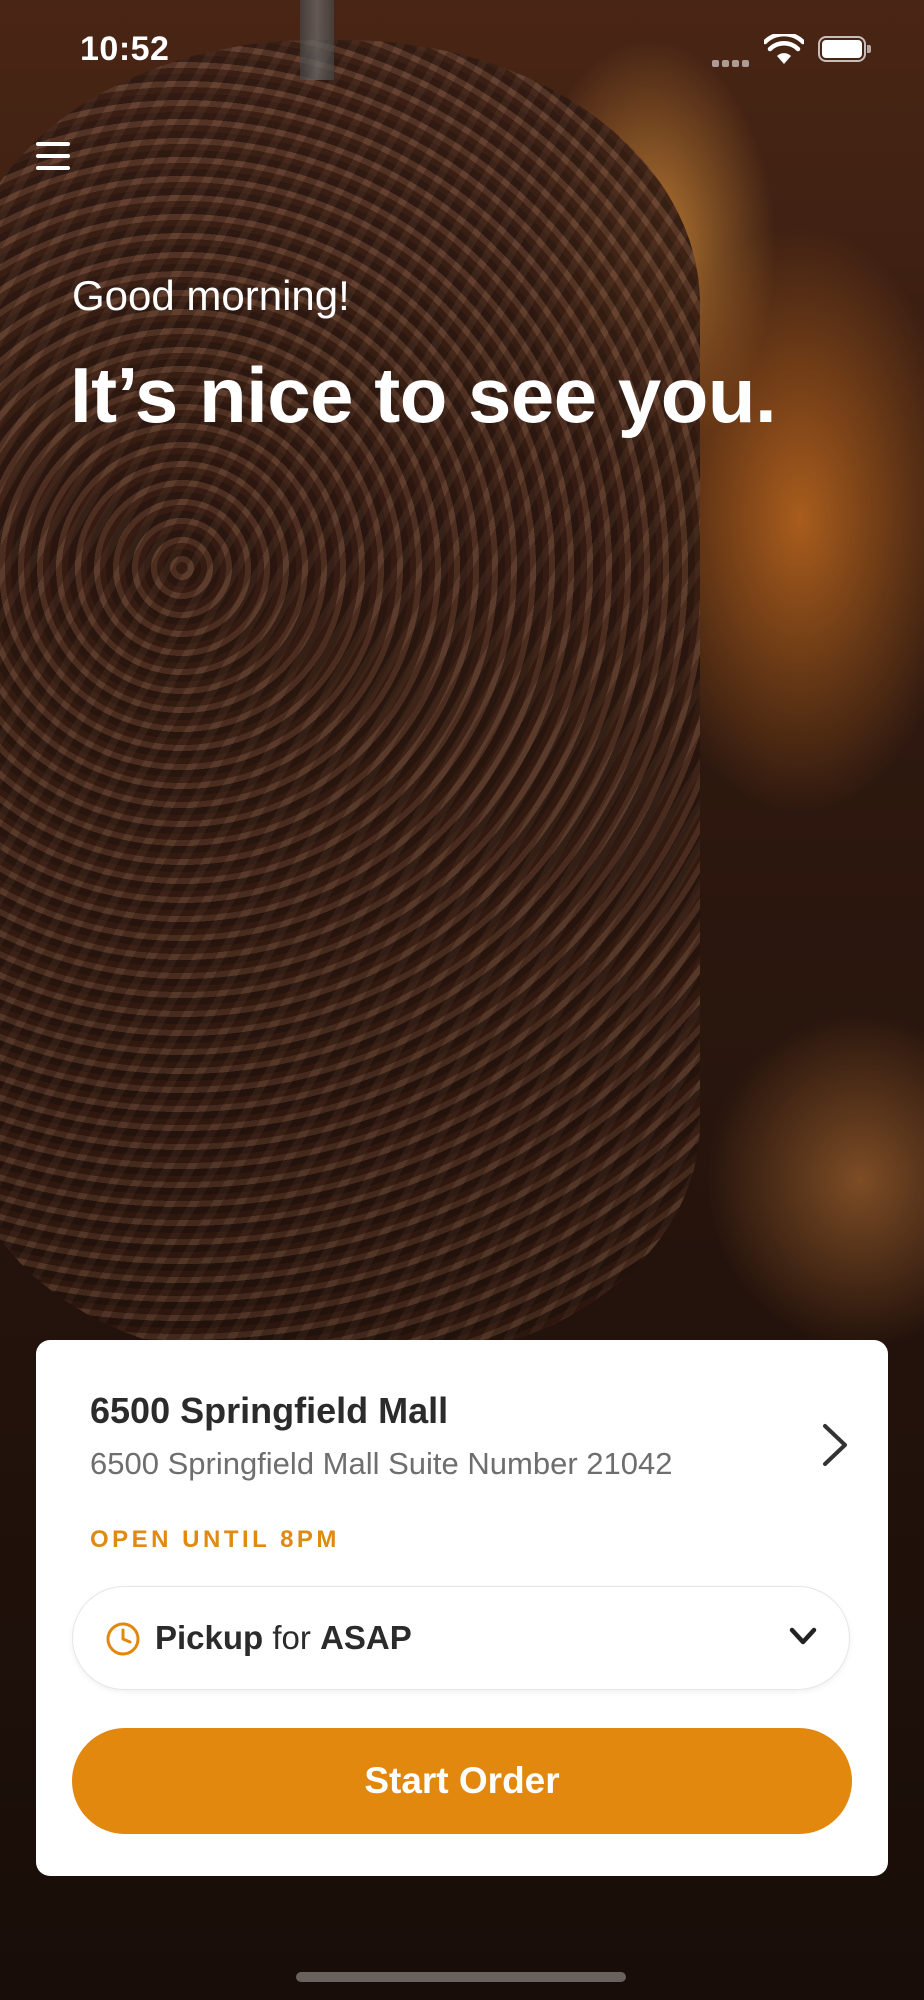 The image size is (924, 2000). Describe the element at coordinates (123, 1639) in the screenshot. I see `clock-icon` at that location.